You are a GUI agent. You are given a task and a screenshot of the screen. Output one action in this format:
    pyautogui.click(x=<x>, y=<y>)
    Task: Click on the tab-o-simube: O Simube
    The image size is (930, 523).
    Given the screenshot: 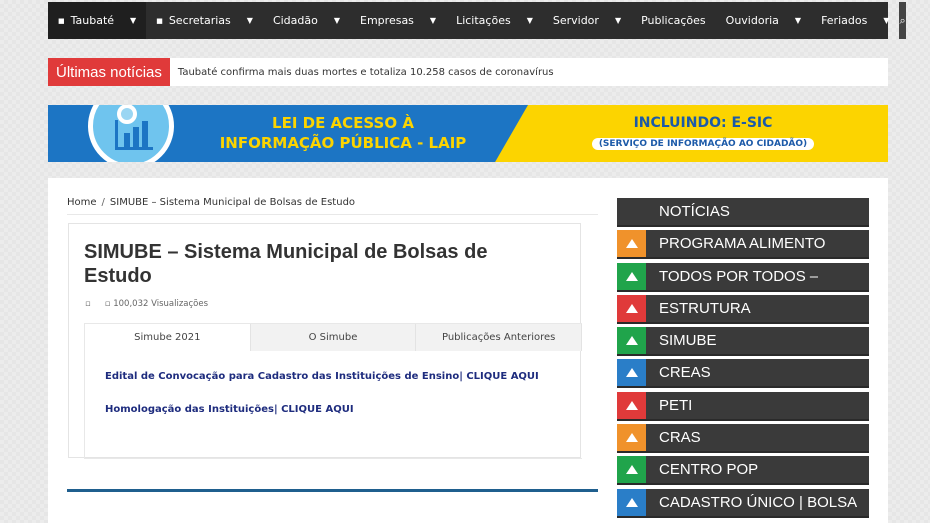 What is the action you would take?
    pyautogui.click(x=334, y=337)
    